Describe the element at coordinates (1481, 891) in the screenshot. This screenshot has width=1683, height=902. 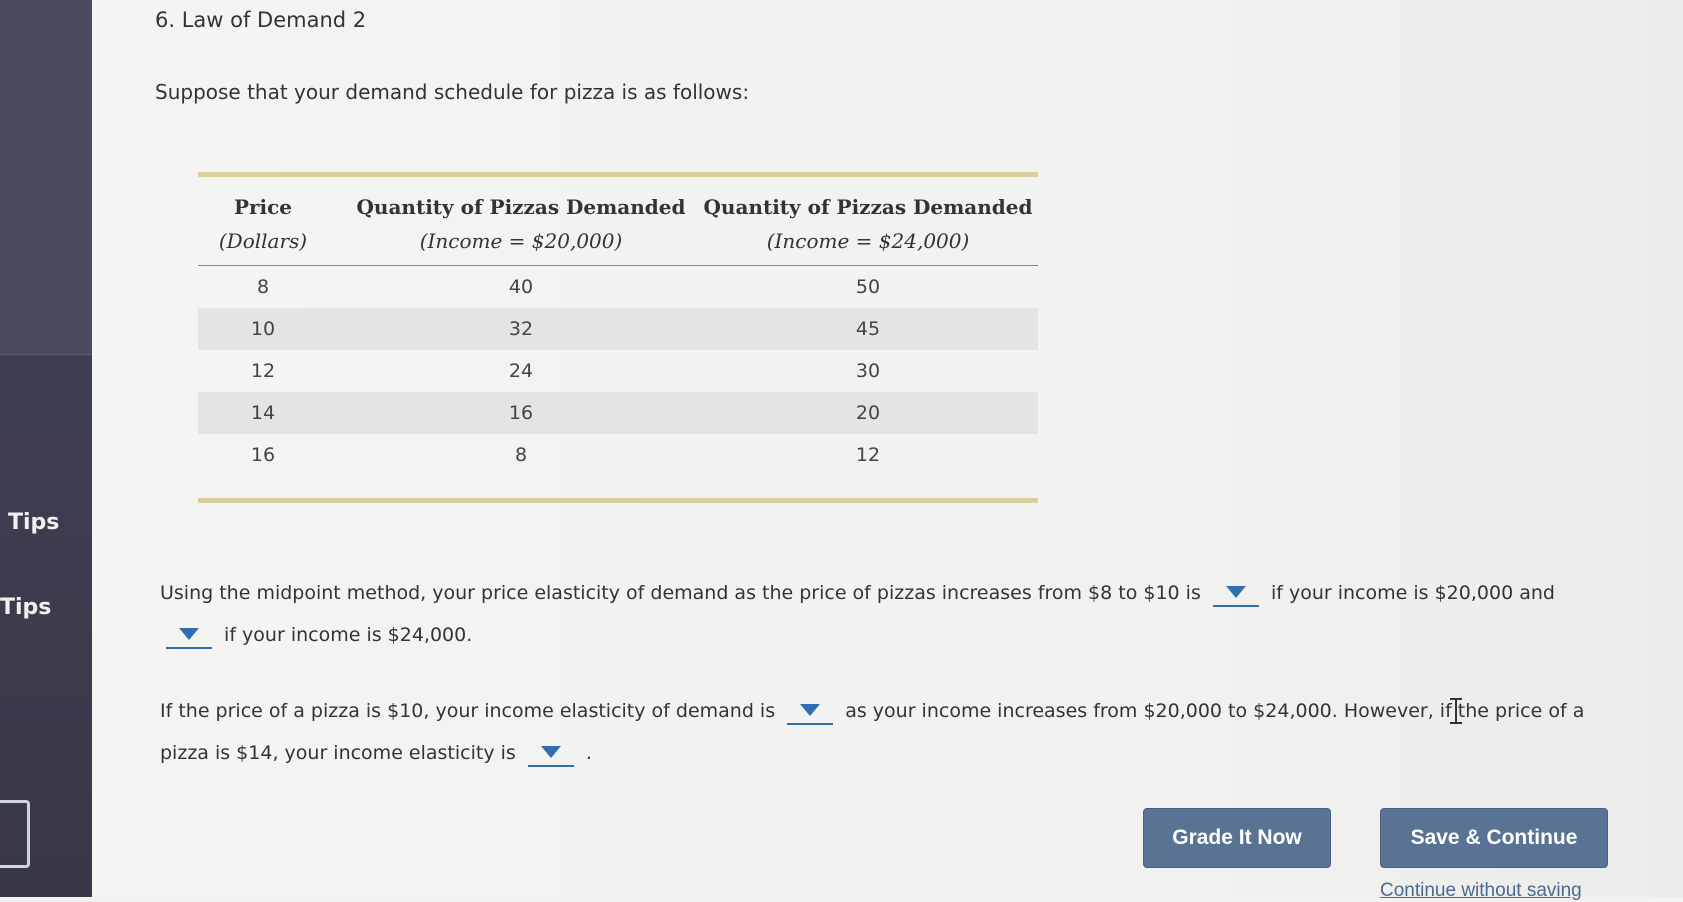
I see `continue-without-saving-link: Continue without saving` at that location.